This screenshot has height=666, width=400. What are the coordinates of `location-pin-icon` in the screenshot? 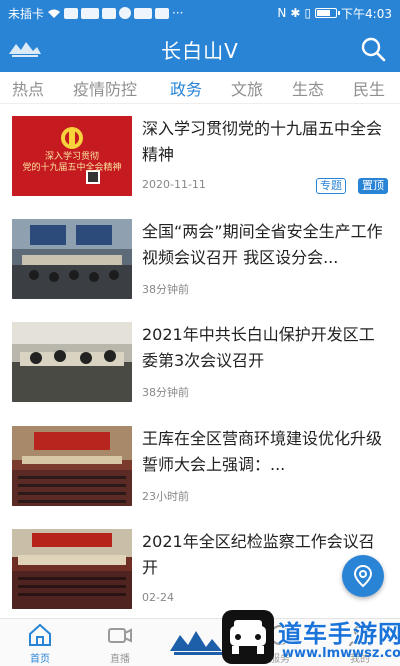 It's located at (363, 576).